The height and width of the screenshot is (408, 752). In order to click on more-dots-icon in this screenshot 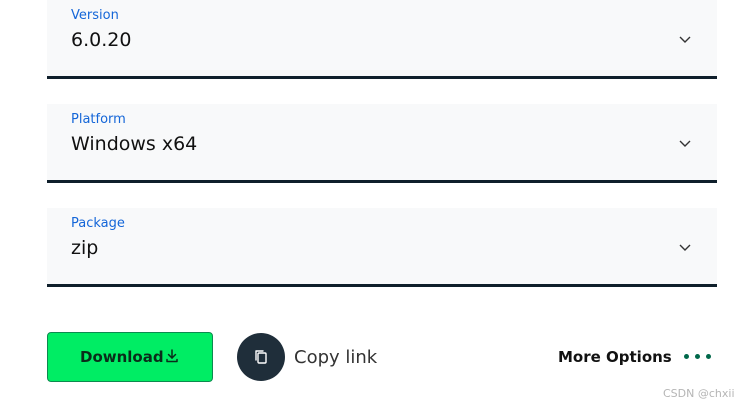, I will do `click(698, 357)`.